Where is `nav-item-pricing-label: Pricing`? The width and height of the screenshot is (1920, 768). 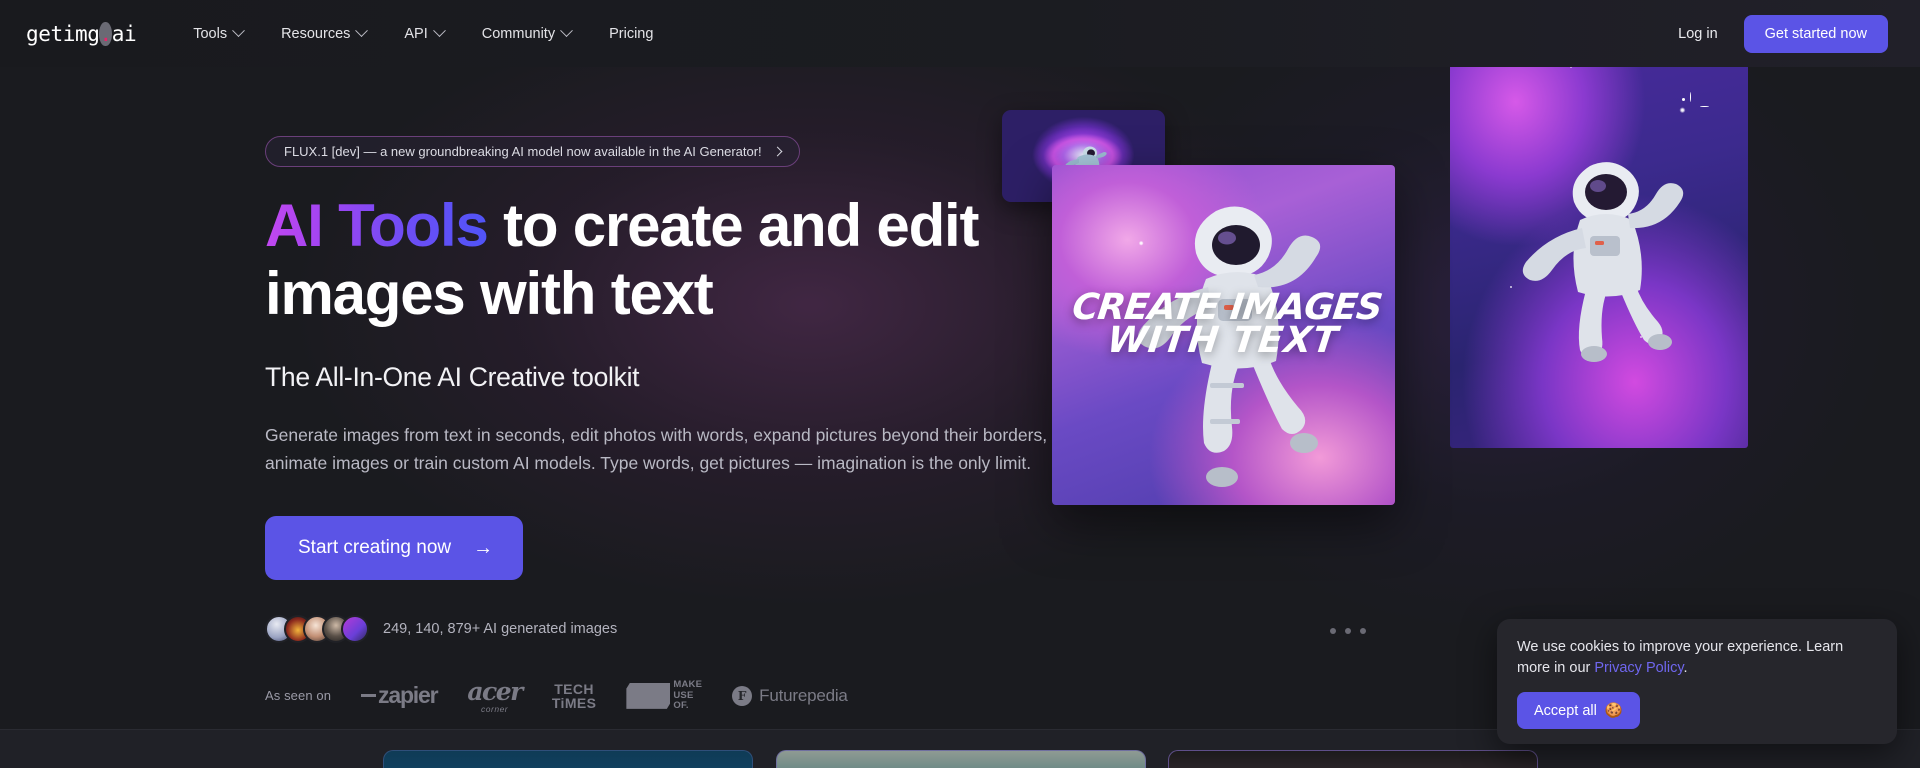
nav-item-pricing-label: Pricing is located at coordinates (631, 33).